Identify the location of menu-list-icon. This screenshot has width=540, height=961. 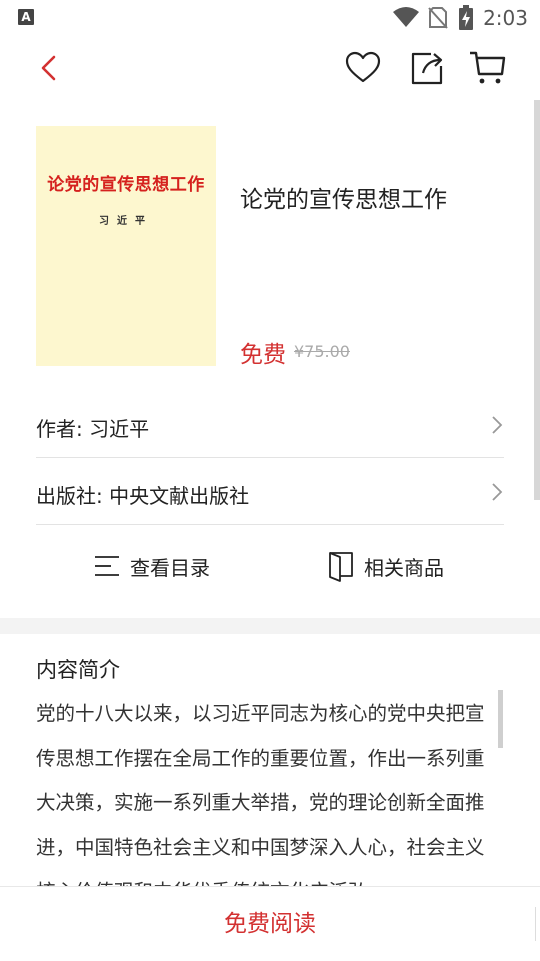
(107, 566).